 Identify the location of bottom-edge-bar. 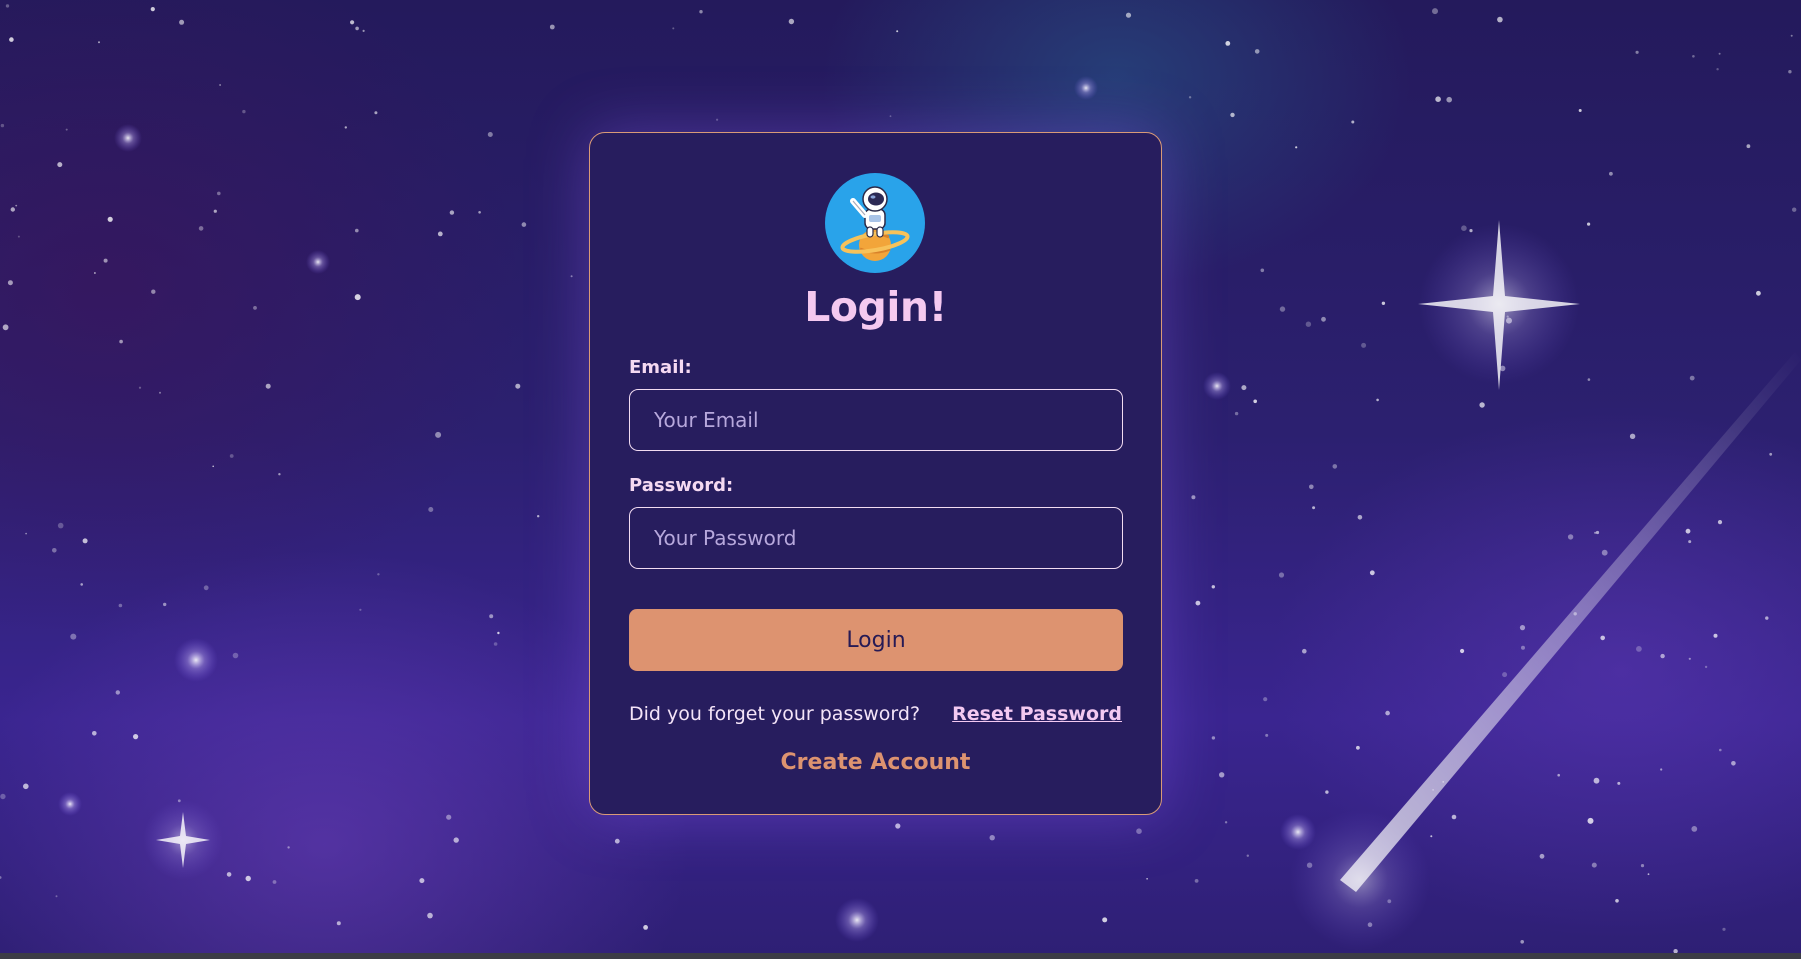
(900, 956).